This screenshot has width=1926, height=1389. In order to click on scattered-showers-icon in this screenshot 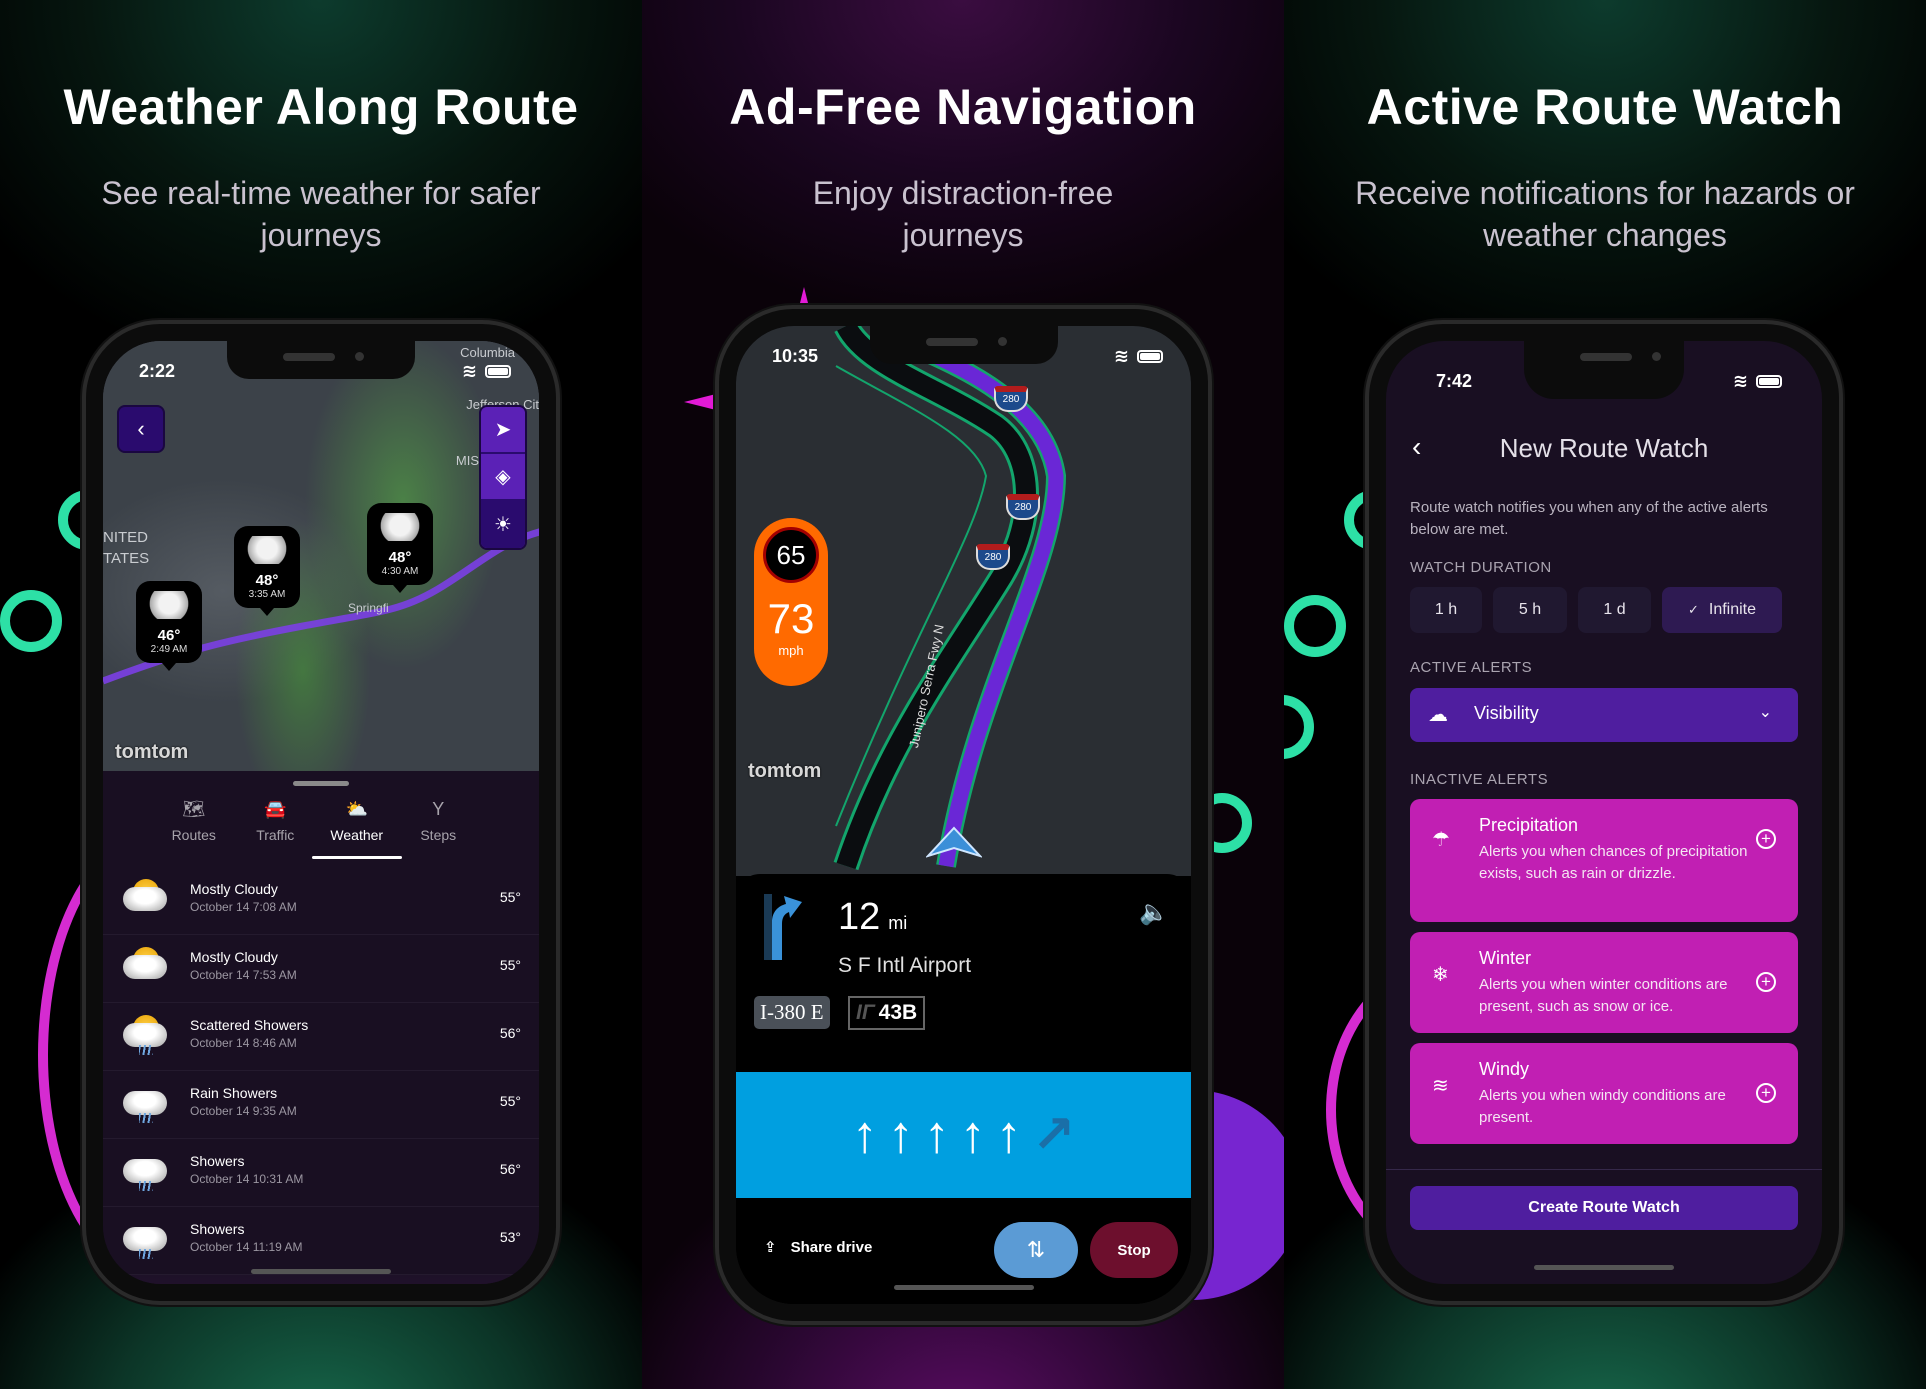, I will do `click(145, 1034)`.